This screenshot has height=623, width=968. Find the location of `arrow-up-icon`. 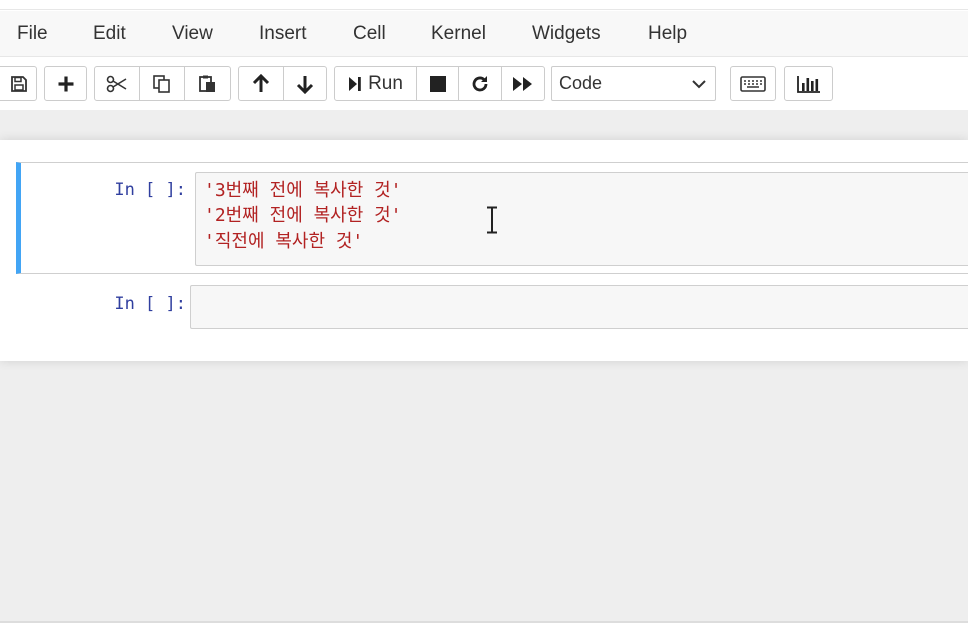

arrow-up-icon is located at coordinates (261, 83).